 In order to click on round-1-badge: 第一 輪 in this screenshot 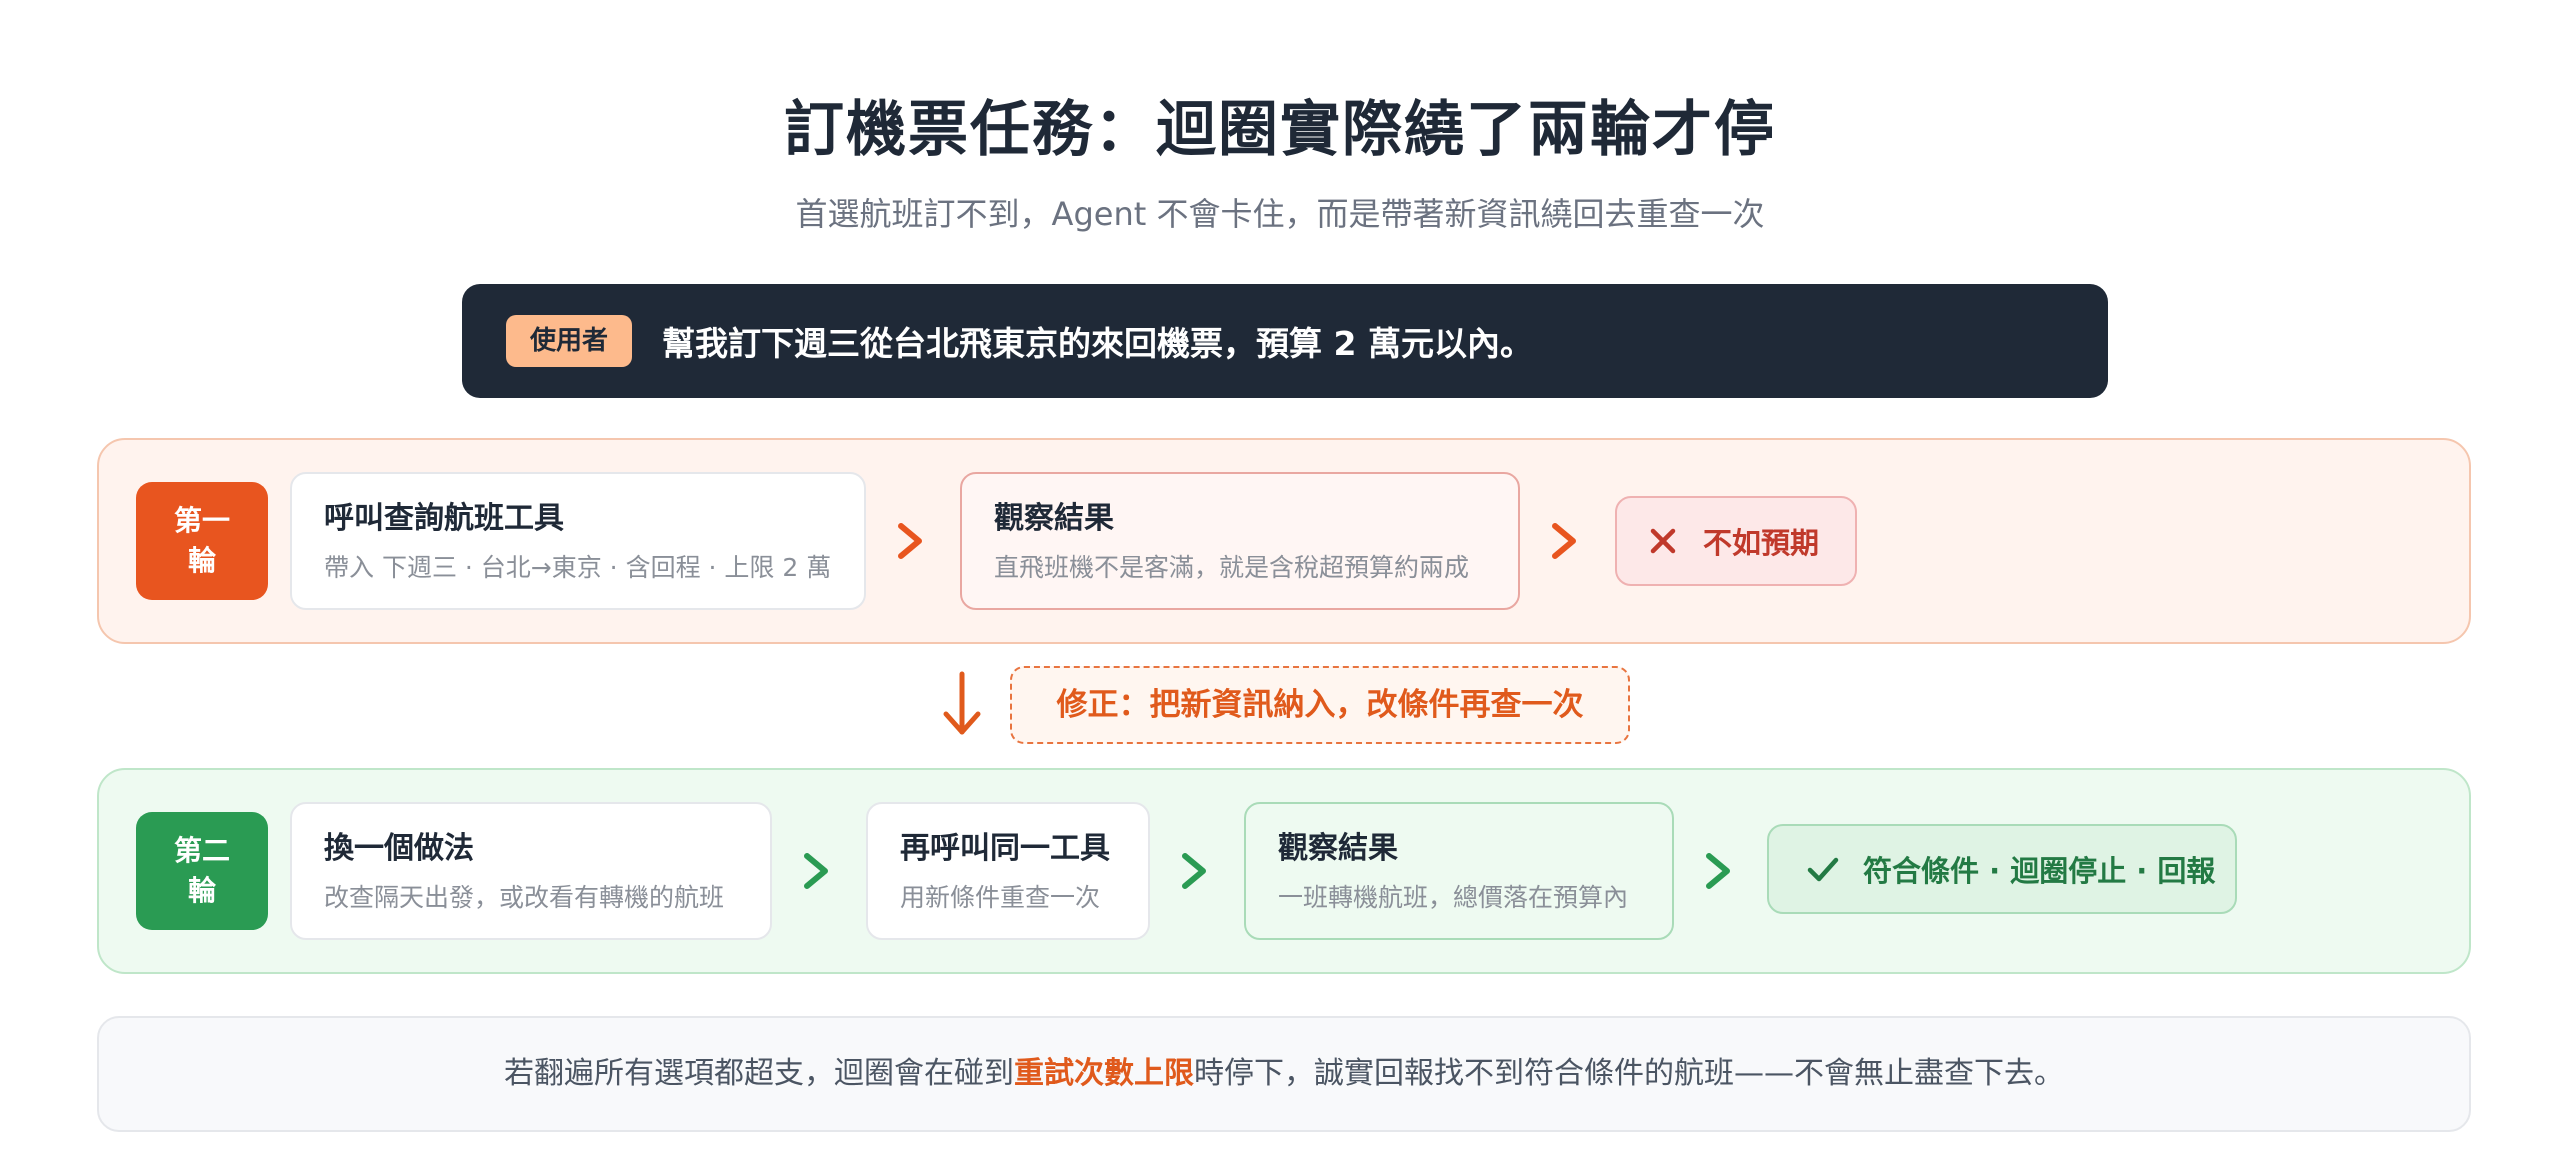, I will do `click(202, 541)`.